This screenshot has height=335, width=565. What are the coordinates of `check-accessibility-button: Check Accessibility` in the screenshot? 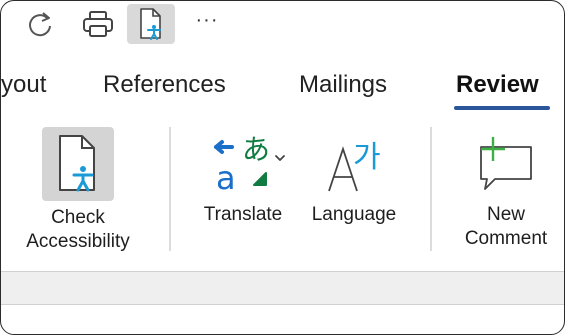 It's located at (78, 190).